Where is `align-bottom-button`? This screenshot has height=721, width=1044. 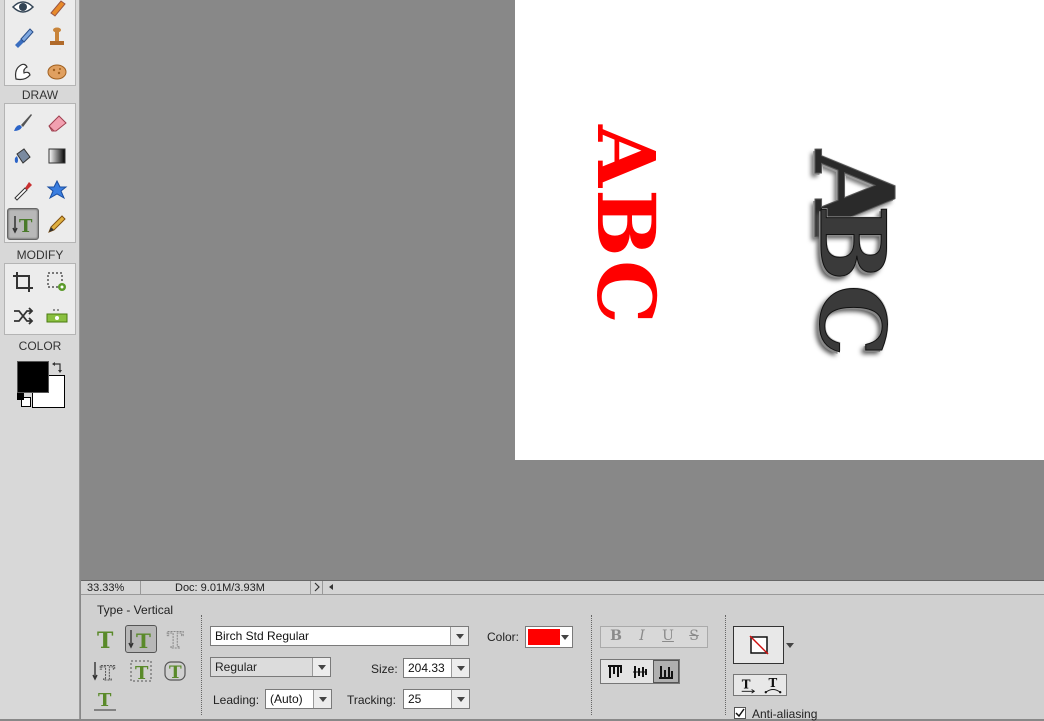 align-bottom-button is located at coordinates (666, 671).